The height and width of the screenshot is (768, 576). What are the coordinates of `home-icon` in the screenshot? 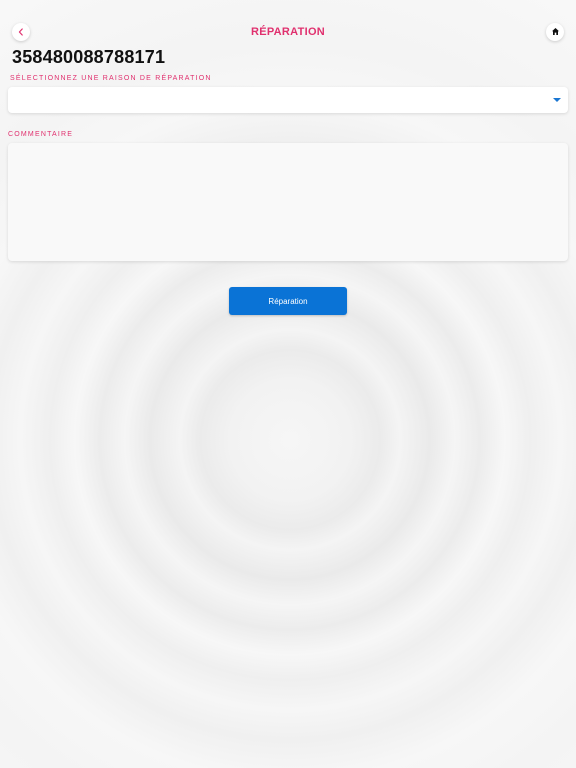 It's located at (555, 32).